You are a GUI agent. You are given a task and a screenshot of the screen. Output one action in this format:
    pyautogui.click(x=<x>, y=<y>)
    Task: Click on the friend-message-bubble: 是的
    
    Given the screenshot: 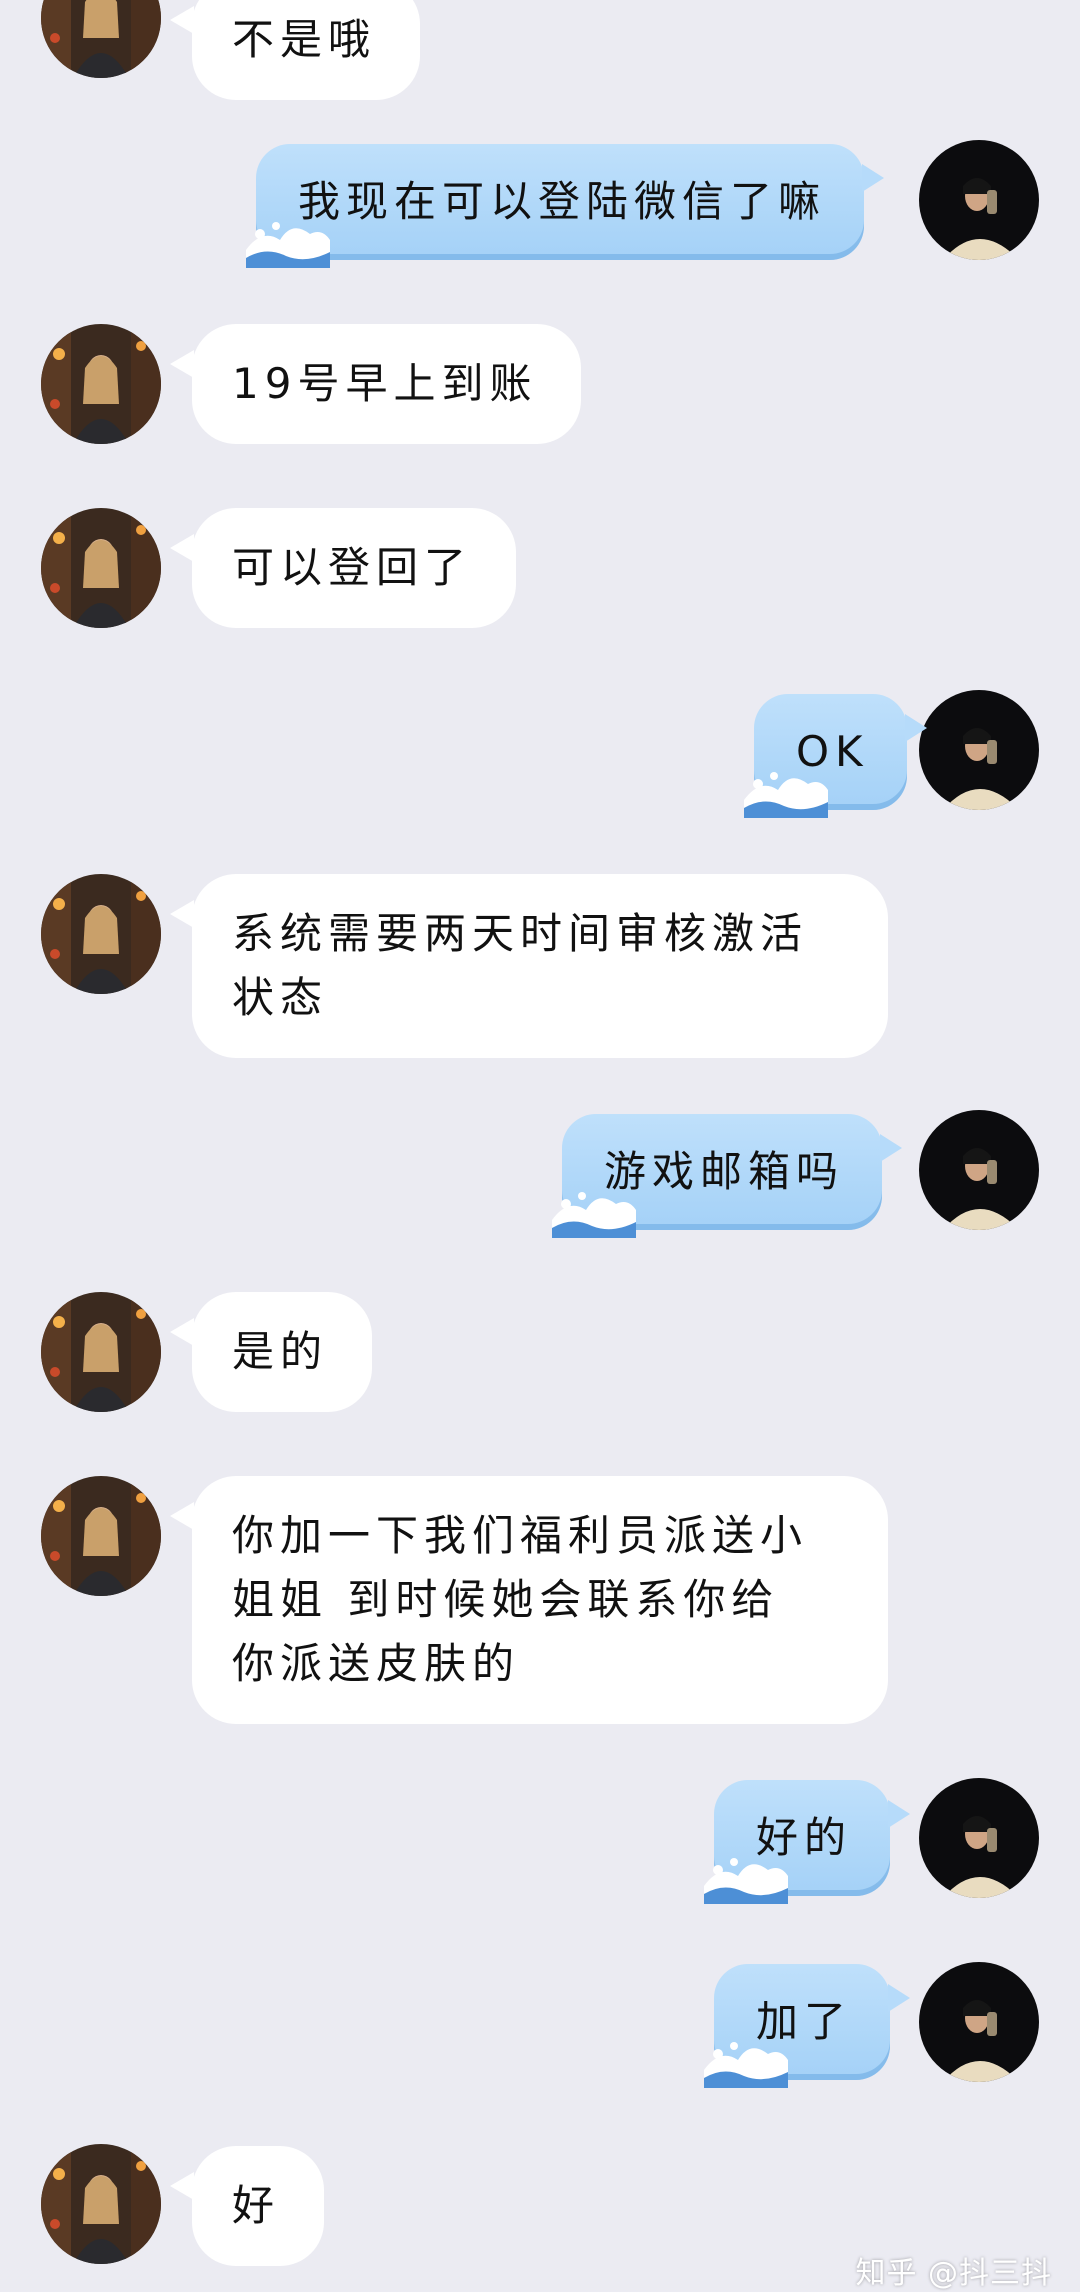 What is the action you would take?
    pyautogui.click(x=271, y=1352)
    